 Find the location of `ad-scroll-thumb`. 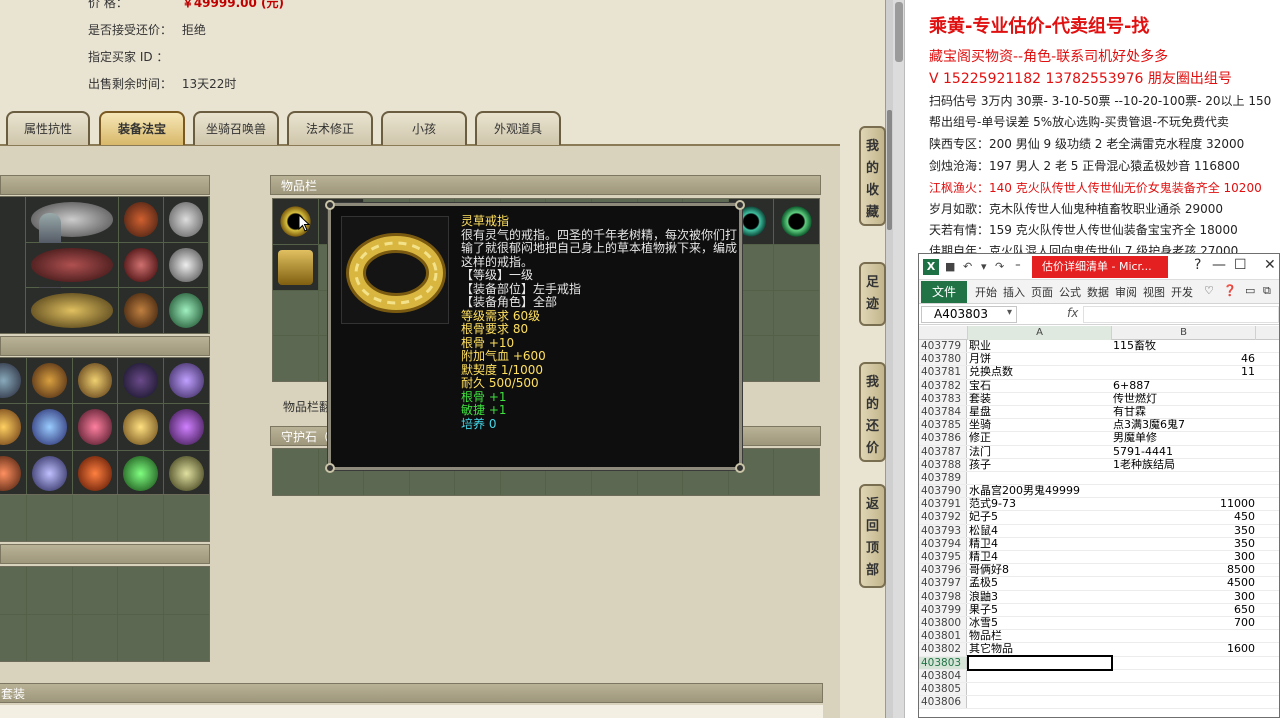

ad-scroll-thumb is located at coordinates (899, 32).